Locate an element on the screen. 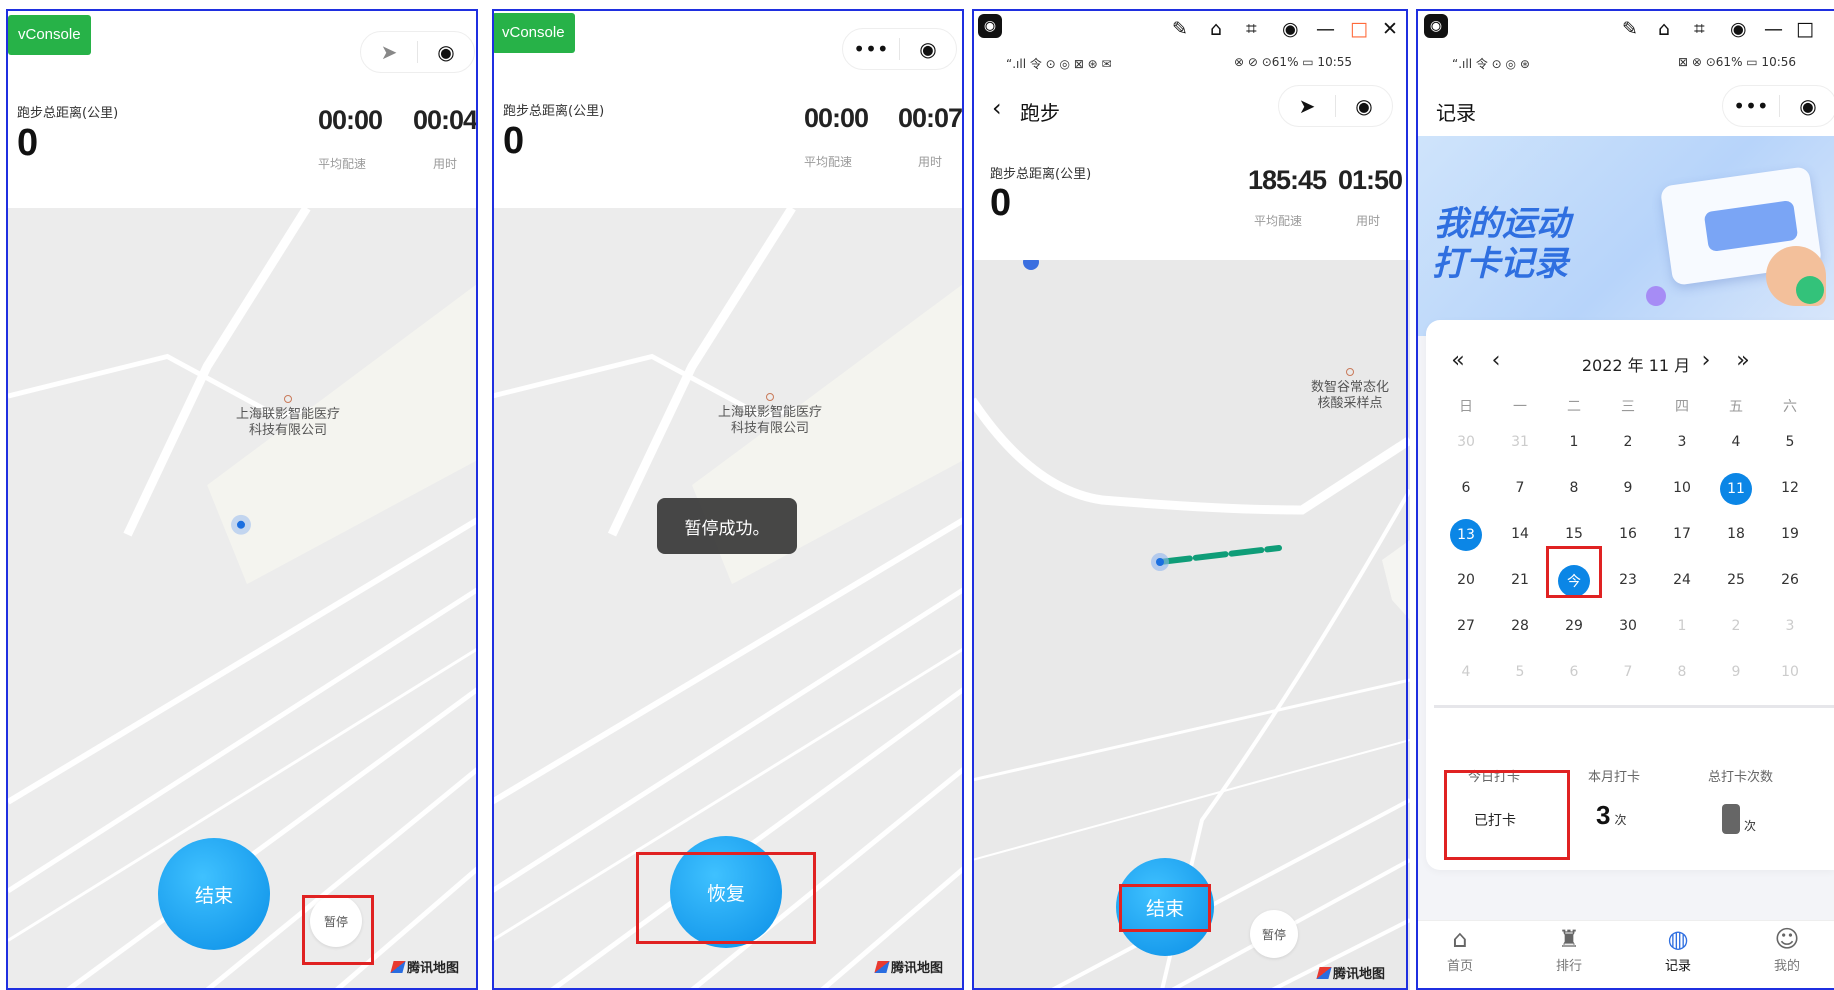 This screenshot has width=1834, height=990. calendar-day: 12 is located at coordinates (1790, 488).